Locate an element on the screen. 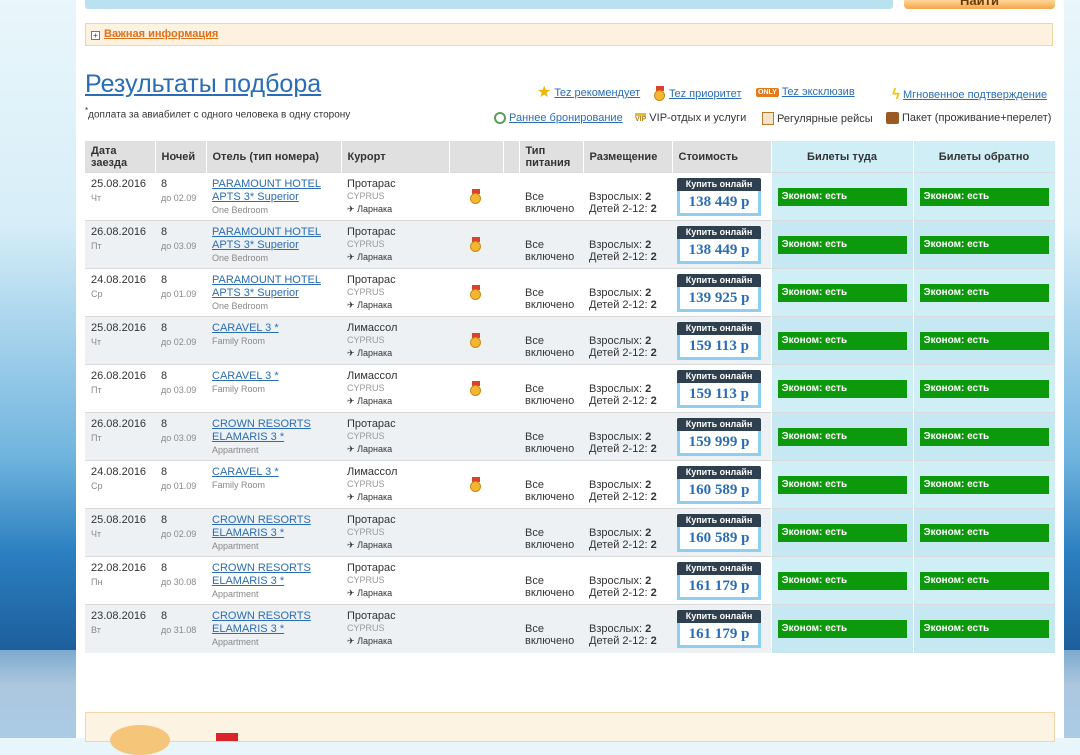 This screenshot has height=755, width=1080. buy-online-button: Купить онлайн 159 999 р is located at coordinates (719, 437).